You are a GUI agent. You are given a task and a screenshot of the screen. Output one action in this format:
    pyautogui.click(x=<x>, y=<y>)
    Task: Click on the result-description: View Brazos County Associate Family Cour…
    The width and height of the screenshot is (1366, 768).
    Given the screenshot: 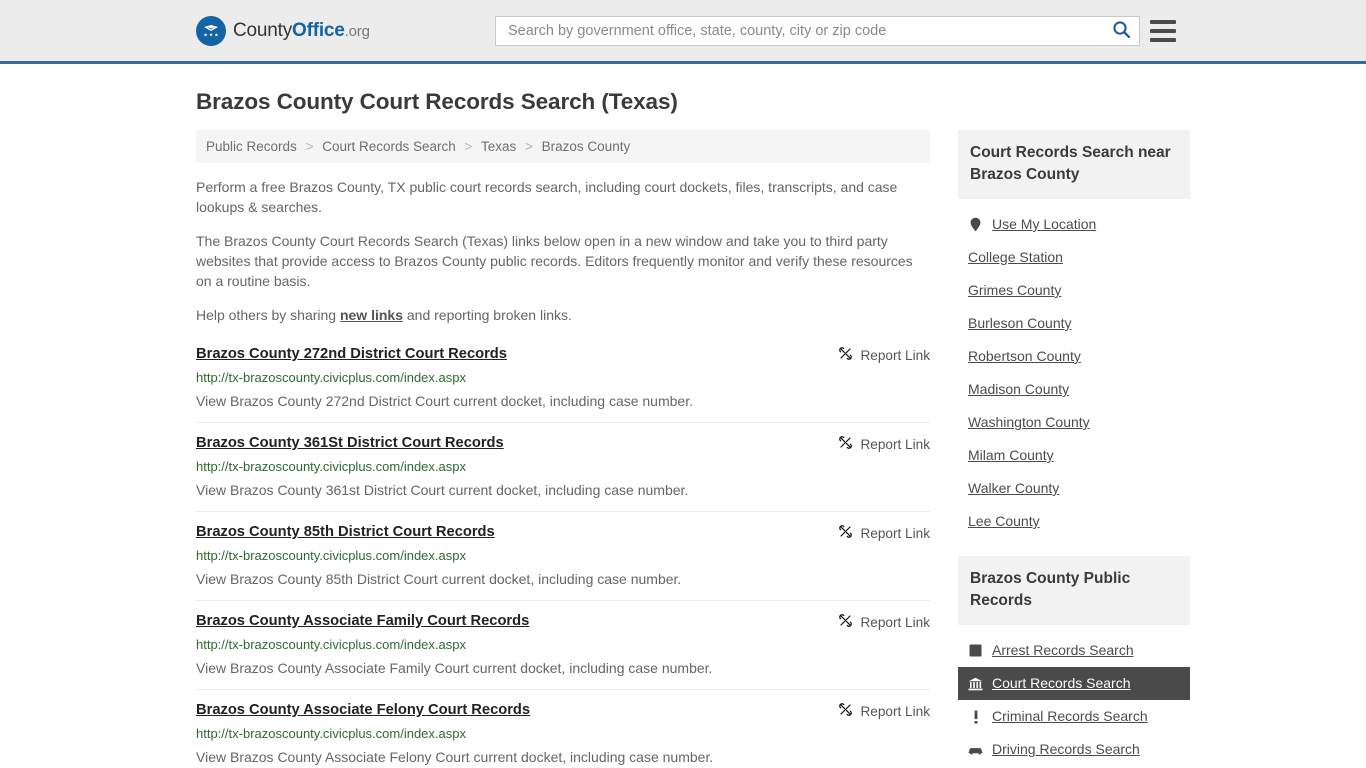 What is the action you would take?
    pyautogui.click(x=454, y=668)
    